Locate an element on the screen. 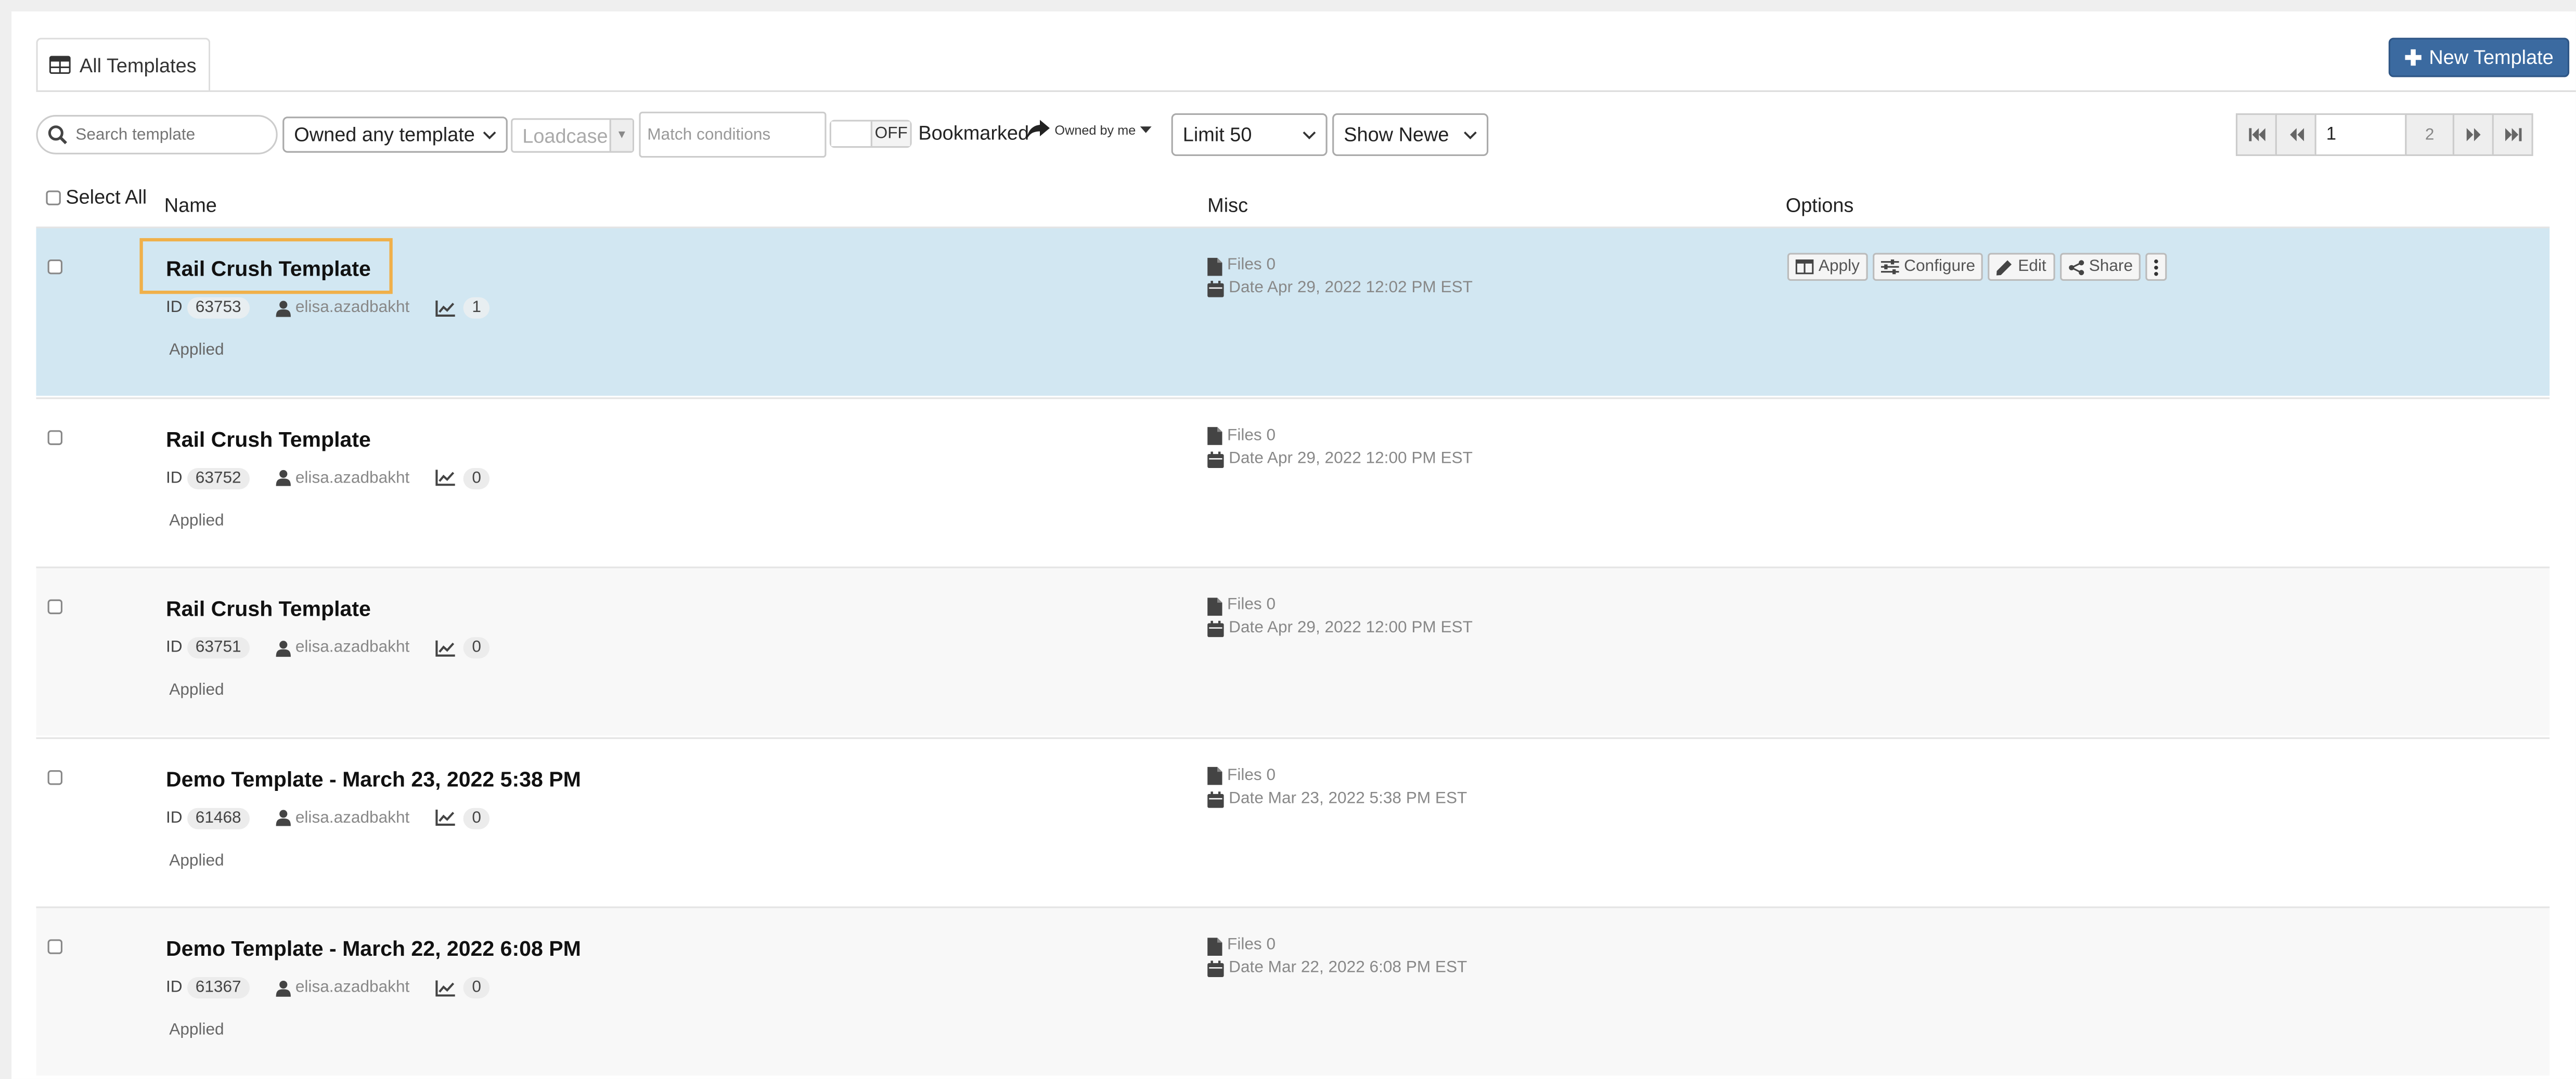  row-meta: ID 63753 elisa.azadbakht 1 is located at coordinates (328, 308).